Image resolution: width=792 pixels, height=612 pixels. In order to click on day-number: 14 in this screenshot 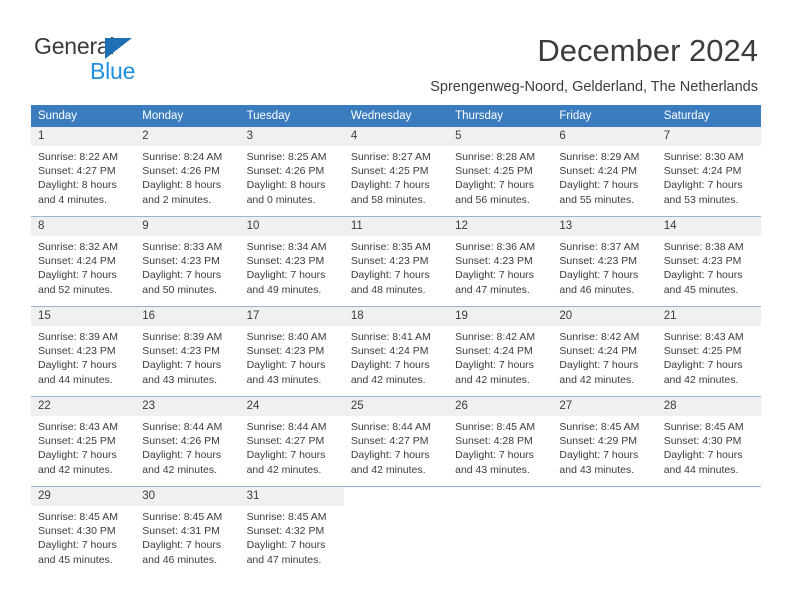, I will do `click(708, 226)`.